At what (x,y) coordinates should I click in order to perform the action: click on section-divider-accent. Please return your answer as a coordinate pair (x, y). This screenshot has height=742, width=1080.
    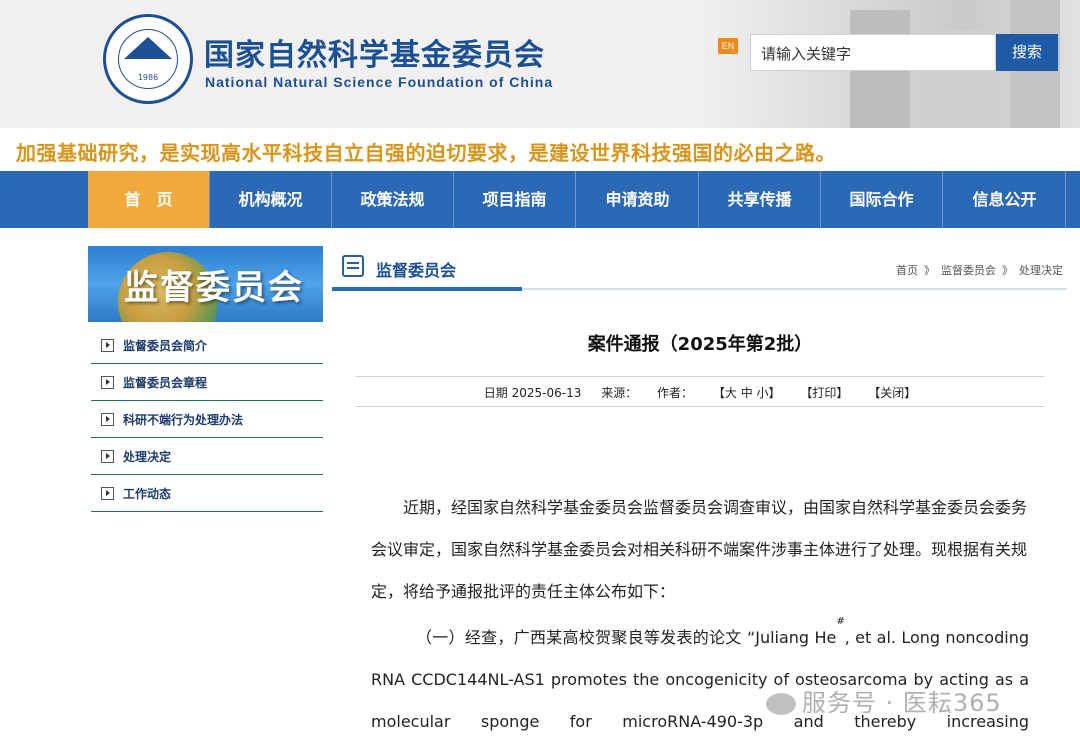
    Looking at the image, I should click on (427, 289).